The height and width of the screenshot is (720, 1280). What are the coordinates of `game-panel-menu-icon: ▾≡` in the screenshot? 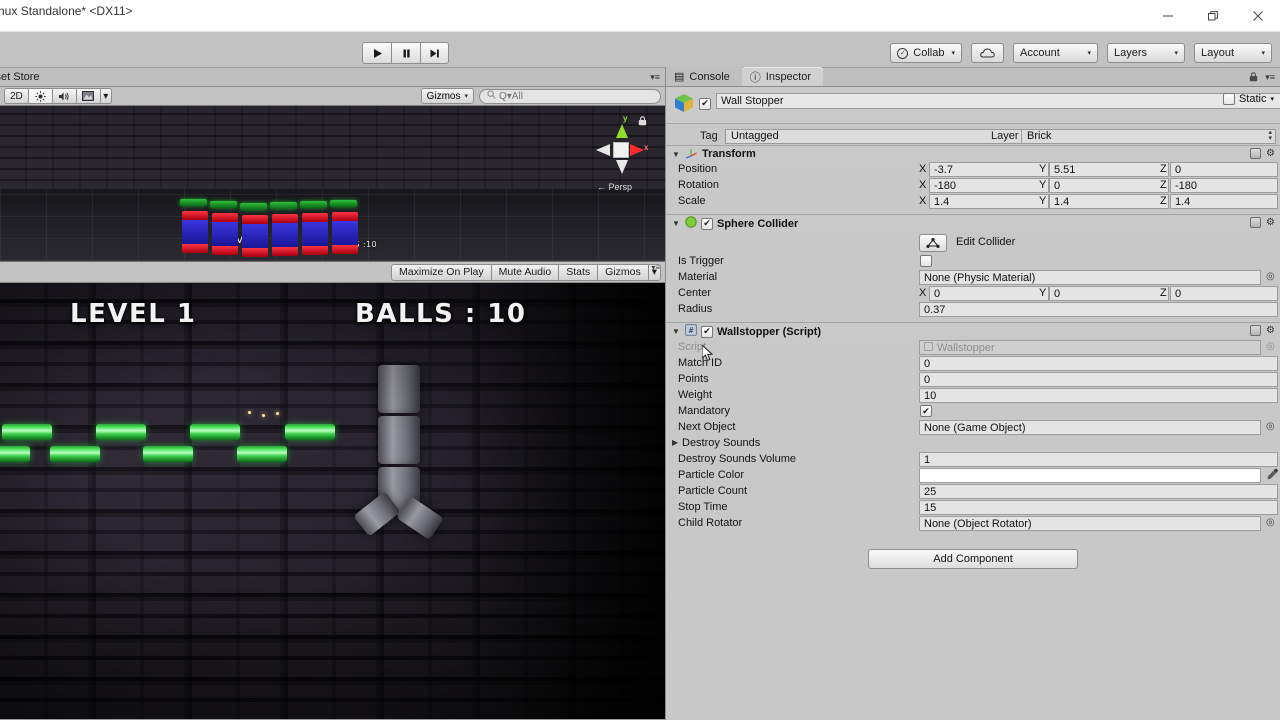 It's located at (655, 267).